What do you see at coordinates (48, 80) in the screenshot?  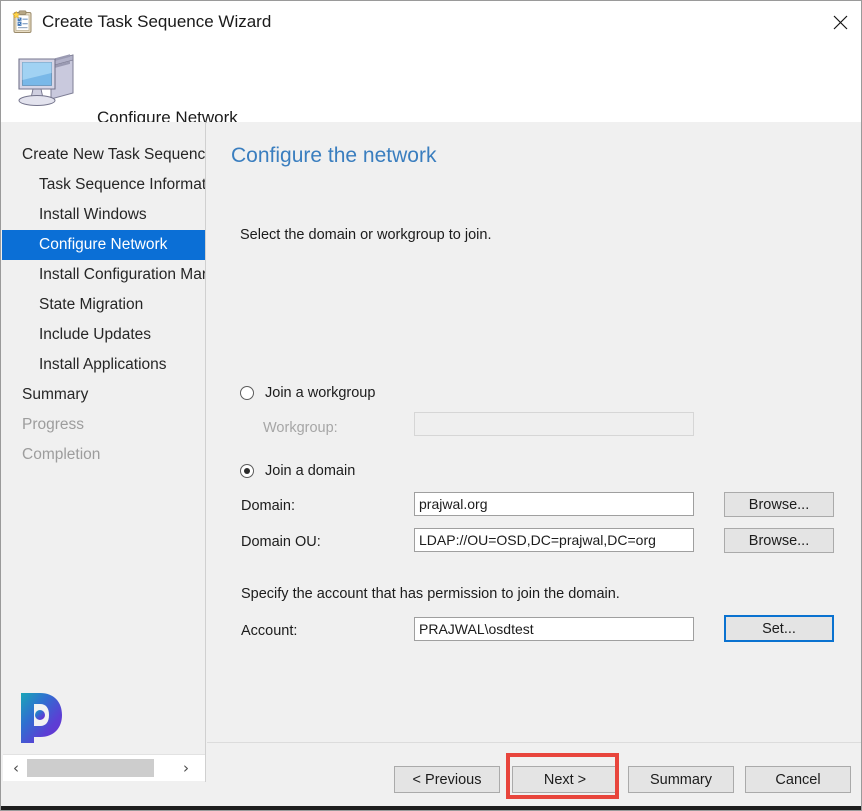 I see `computer-icon` at bounding box center [48, 80].